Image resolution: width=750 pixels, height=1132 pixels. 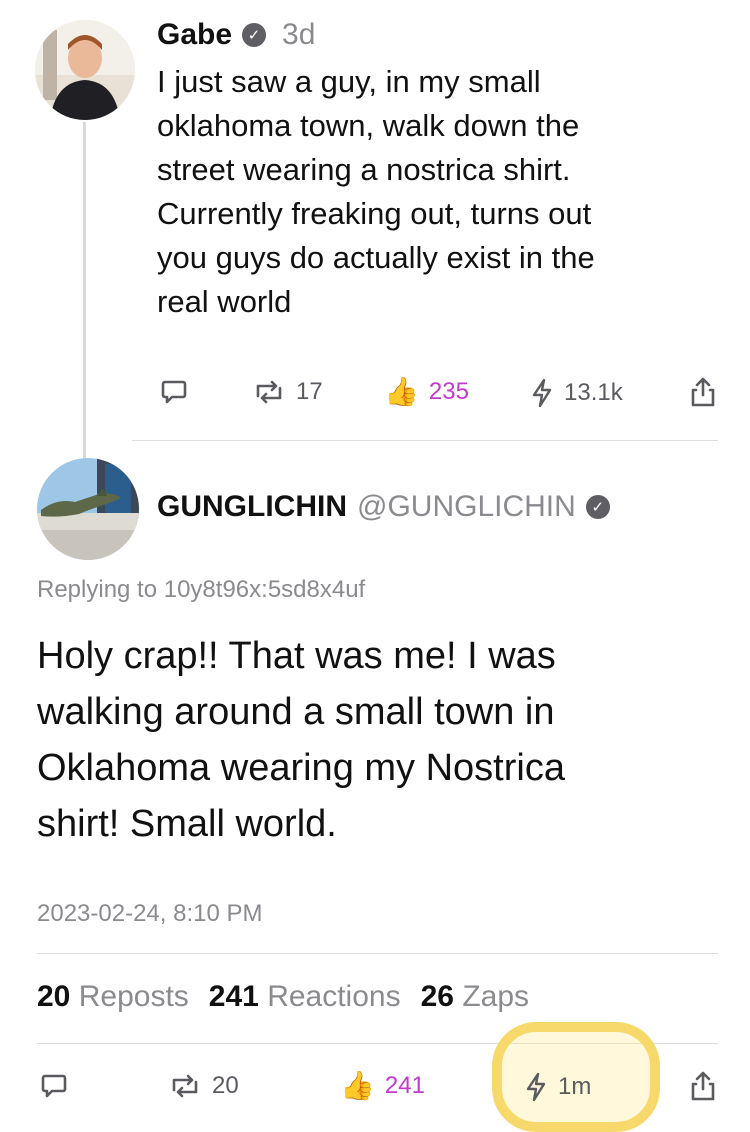 What do you see at coordinates (194, 35) in the screenshot?
I see `author-name: Gabe` at bounding box center [194, 35].